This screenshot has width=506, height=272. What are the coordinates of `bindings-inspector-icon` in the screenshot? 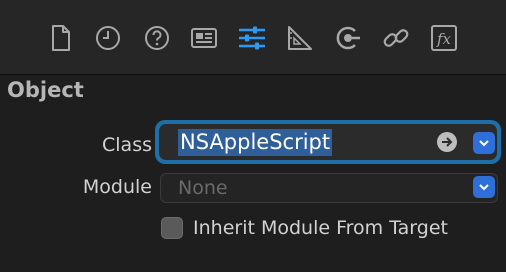 It's located at (396, 38).